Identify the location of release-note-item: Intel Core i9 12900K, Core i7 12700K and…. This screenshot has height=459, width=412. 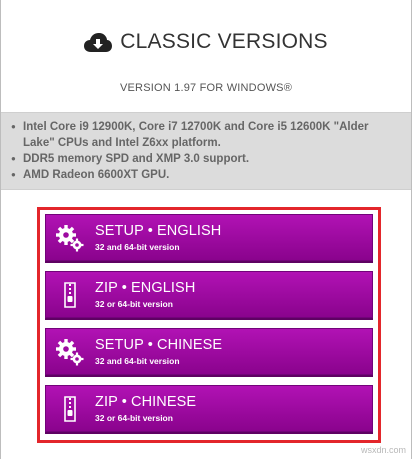
(205, 135).